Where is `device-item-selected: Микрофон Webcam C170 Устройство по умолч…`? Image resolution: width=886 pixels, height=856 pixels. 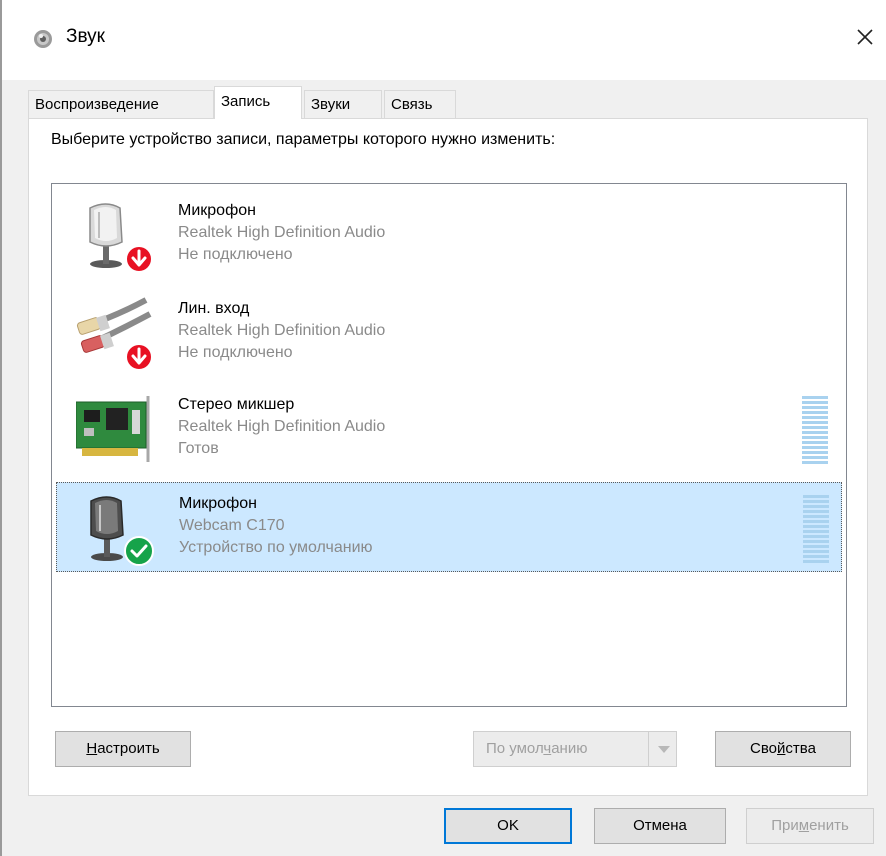 device-item-selected: Микрофон Webcam C170 Устройство по умолч… is located at coordinates (449, 527).